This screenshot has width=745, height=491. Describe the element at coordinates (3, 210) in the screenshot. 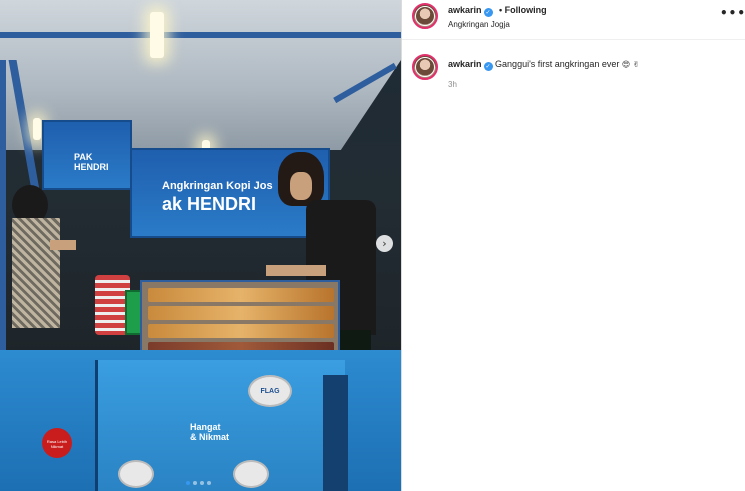

I see `photo-tent-pole` at that location.